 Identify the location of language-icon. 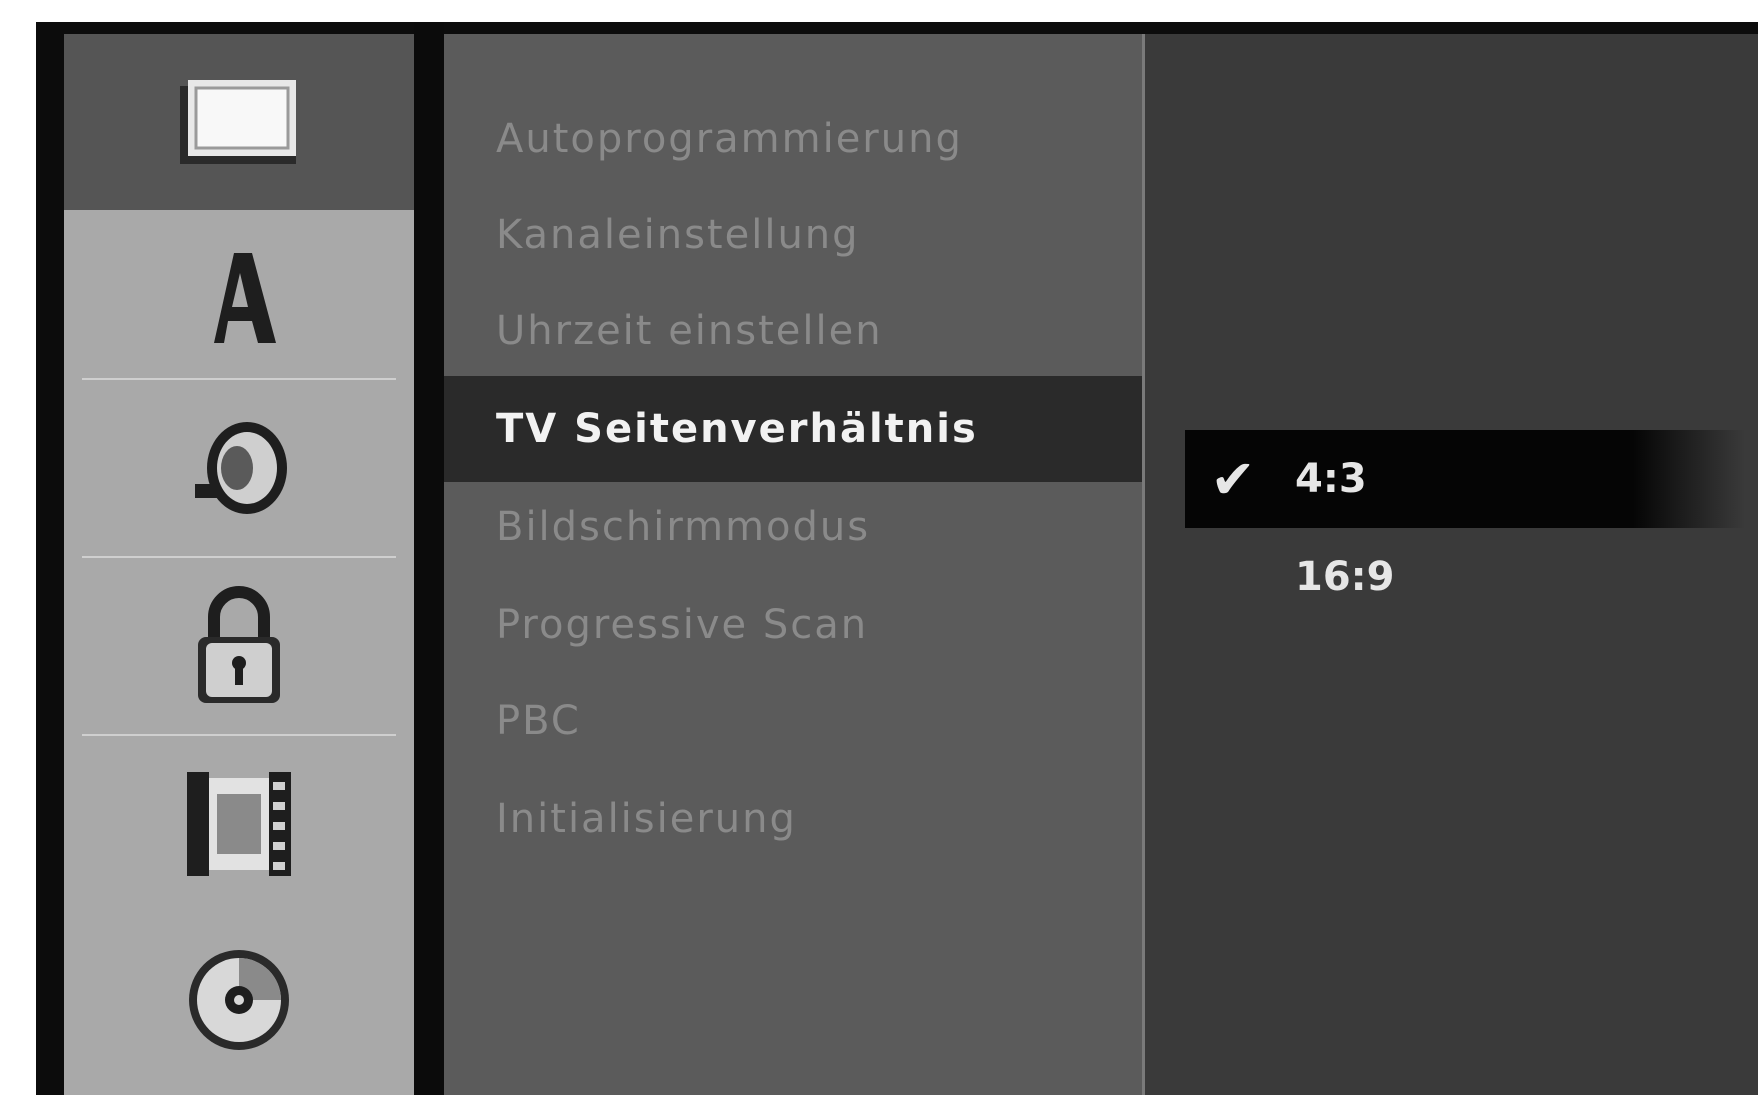
(245, 298).